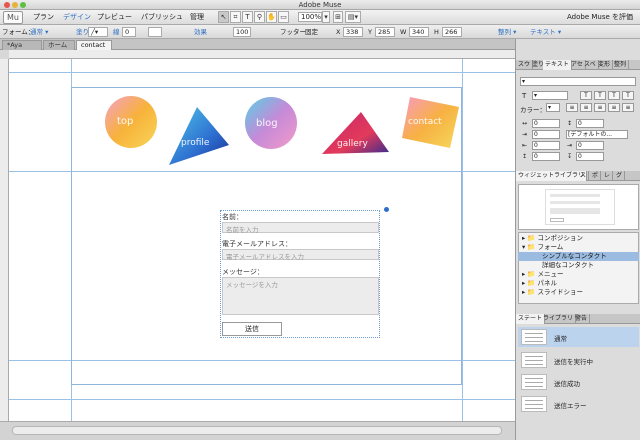  Describe the element at coordinates (235, 17) in the screenshot. I see `crop-tool-icon: ⌗` at that location.